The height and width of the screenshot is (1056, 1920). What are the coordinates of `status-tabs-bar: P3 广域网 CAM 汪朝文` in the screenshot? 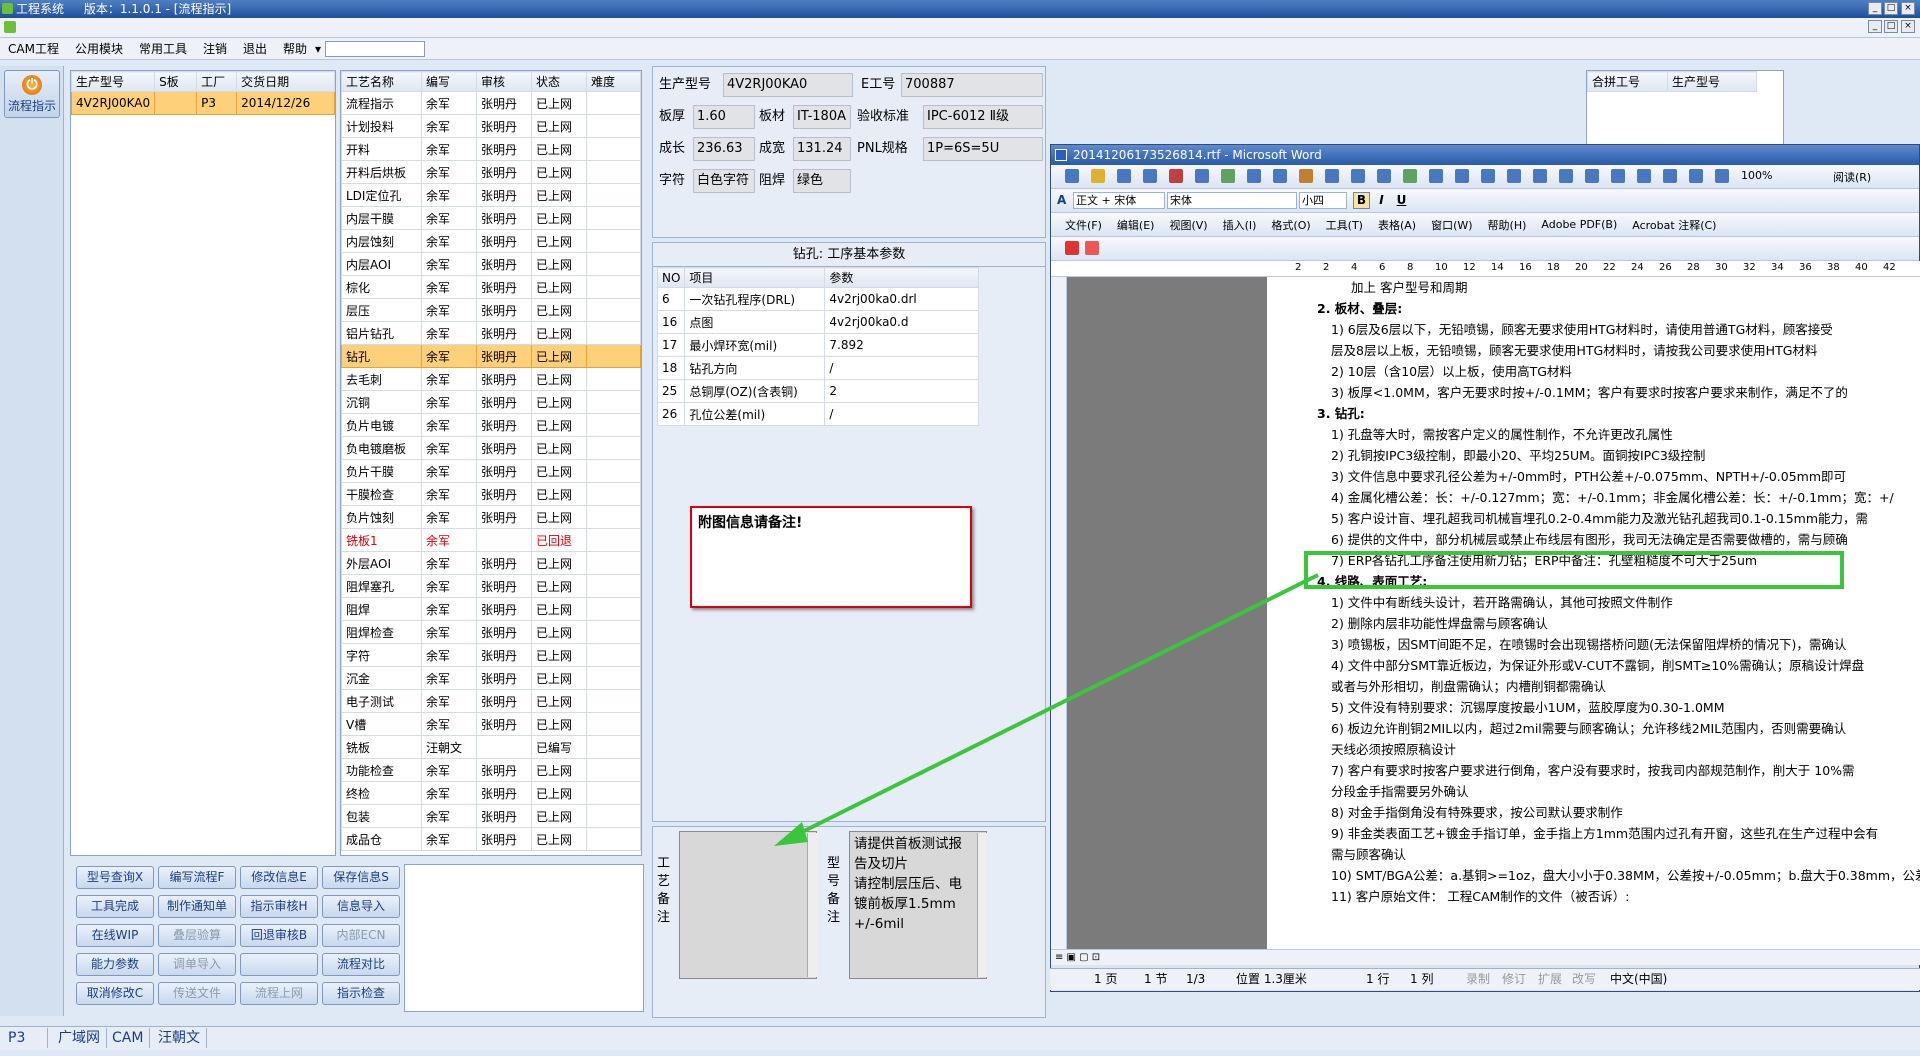 It's located at (960, 1038).